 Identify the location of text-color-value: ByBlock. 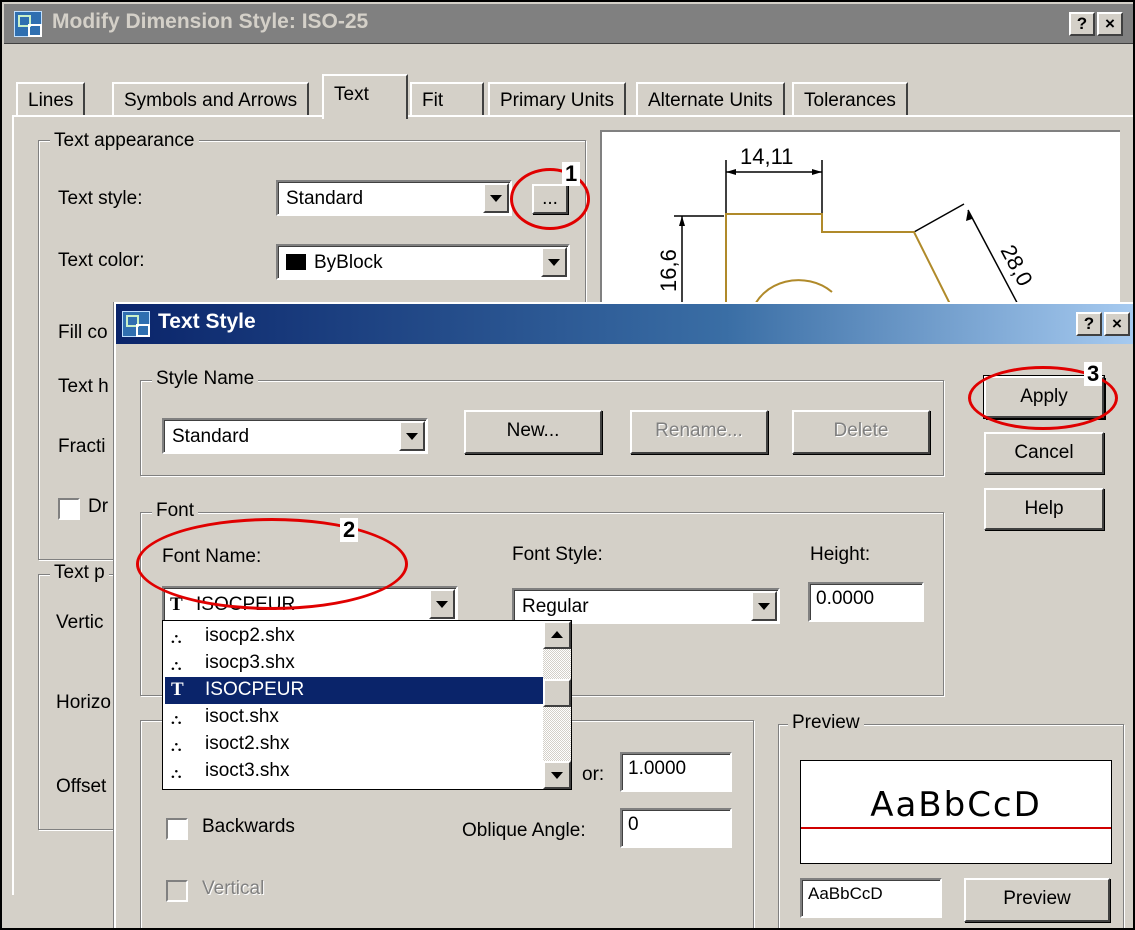
(348, 262).